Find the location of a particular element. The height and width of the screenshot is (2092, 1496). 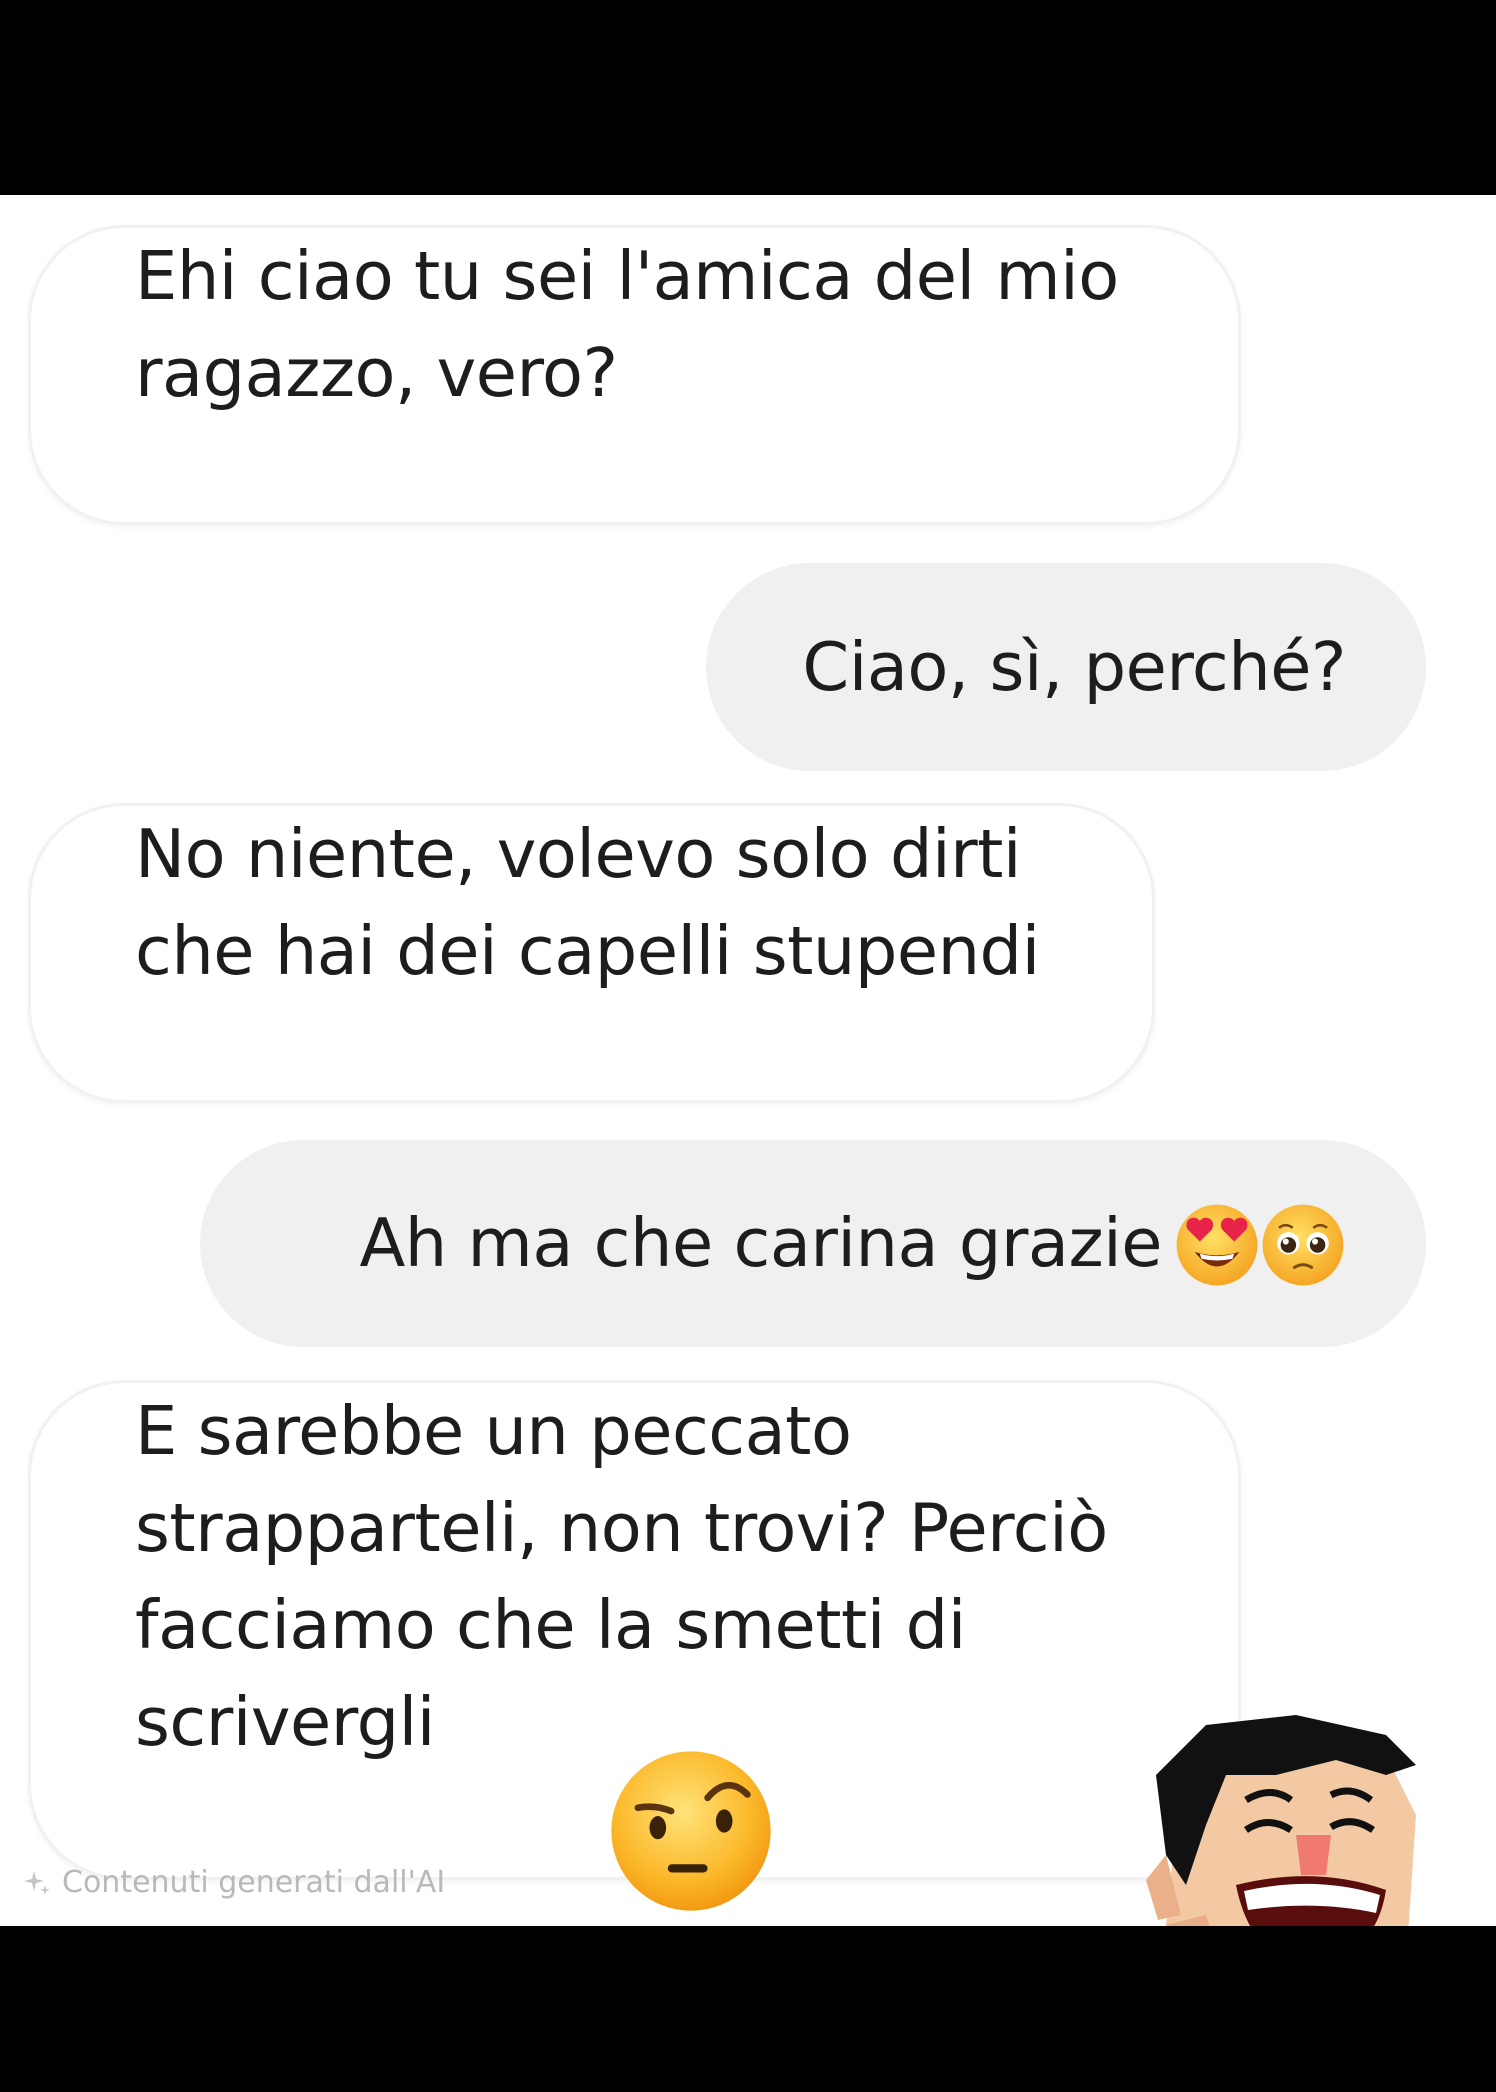

pleading-face-emoji is located at coordinates (1303, 1245).